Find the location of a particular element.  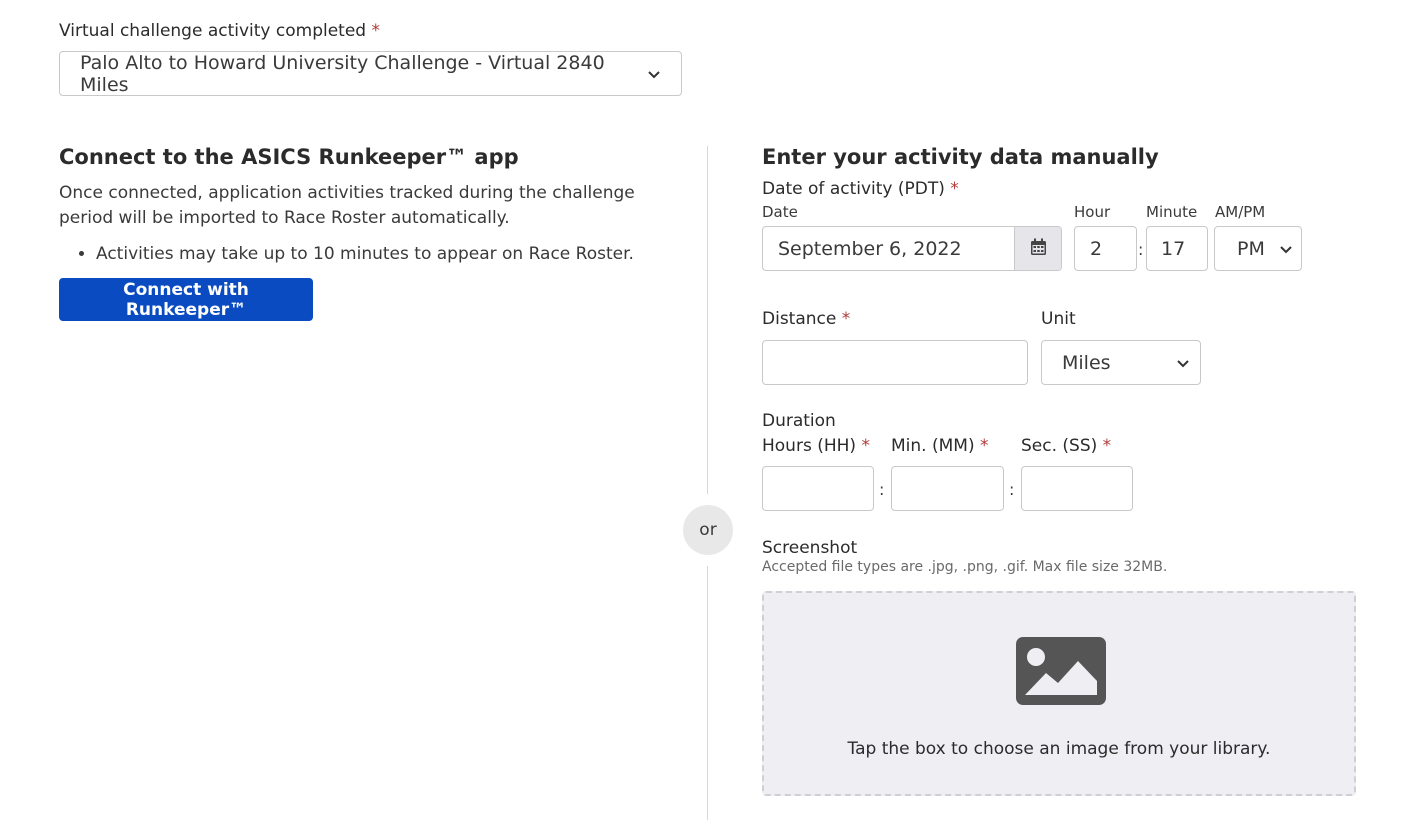

ampm-label: AM/PM is located at coordinates (1240, 212).